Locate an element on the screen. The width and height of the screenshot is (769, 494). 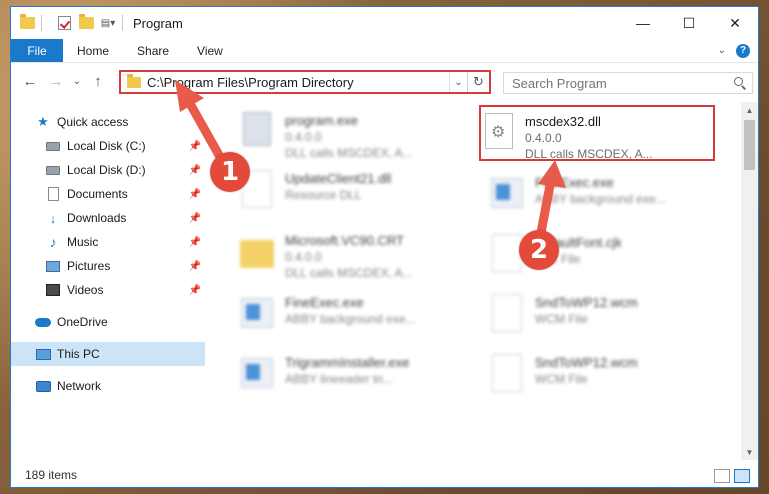
file-version: 0.4.0.0 is located at coordinates (543, 138).